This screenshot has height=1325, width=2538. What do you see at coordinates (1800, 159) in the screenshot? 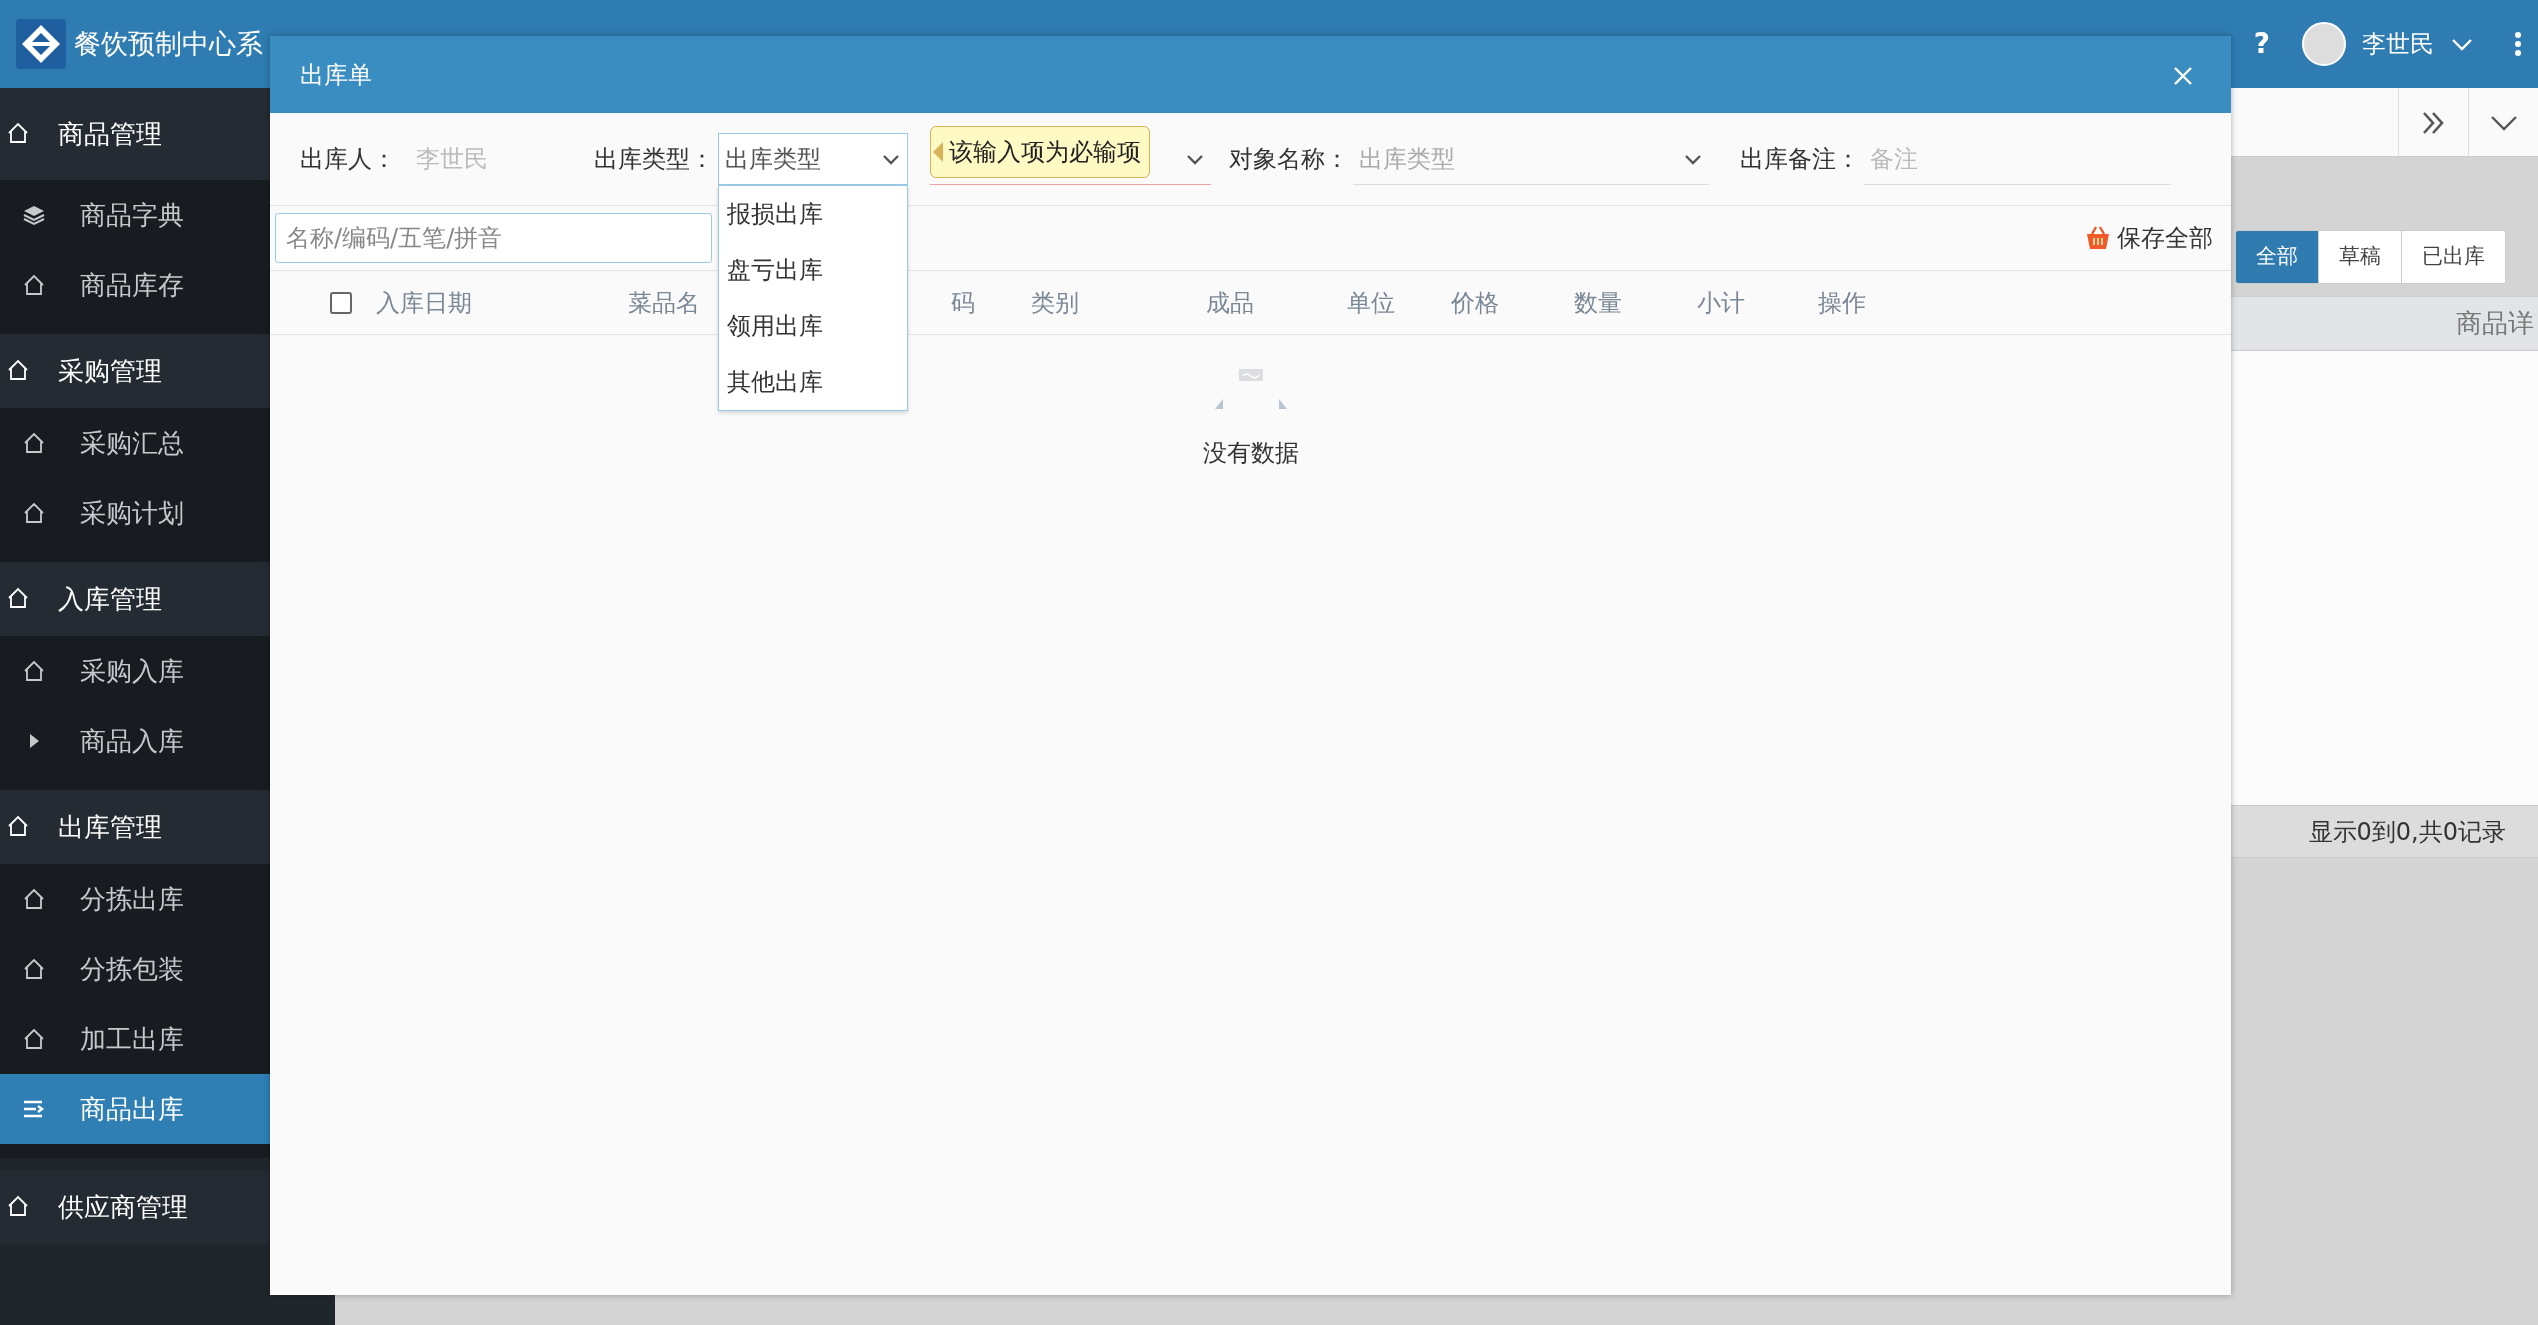
I see `field-label: 出库备注：` at bounding box center [1800, 159].